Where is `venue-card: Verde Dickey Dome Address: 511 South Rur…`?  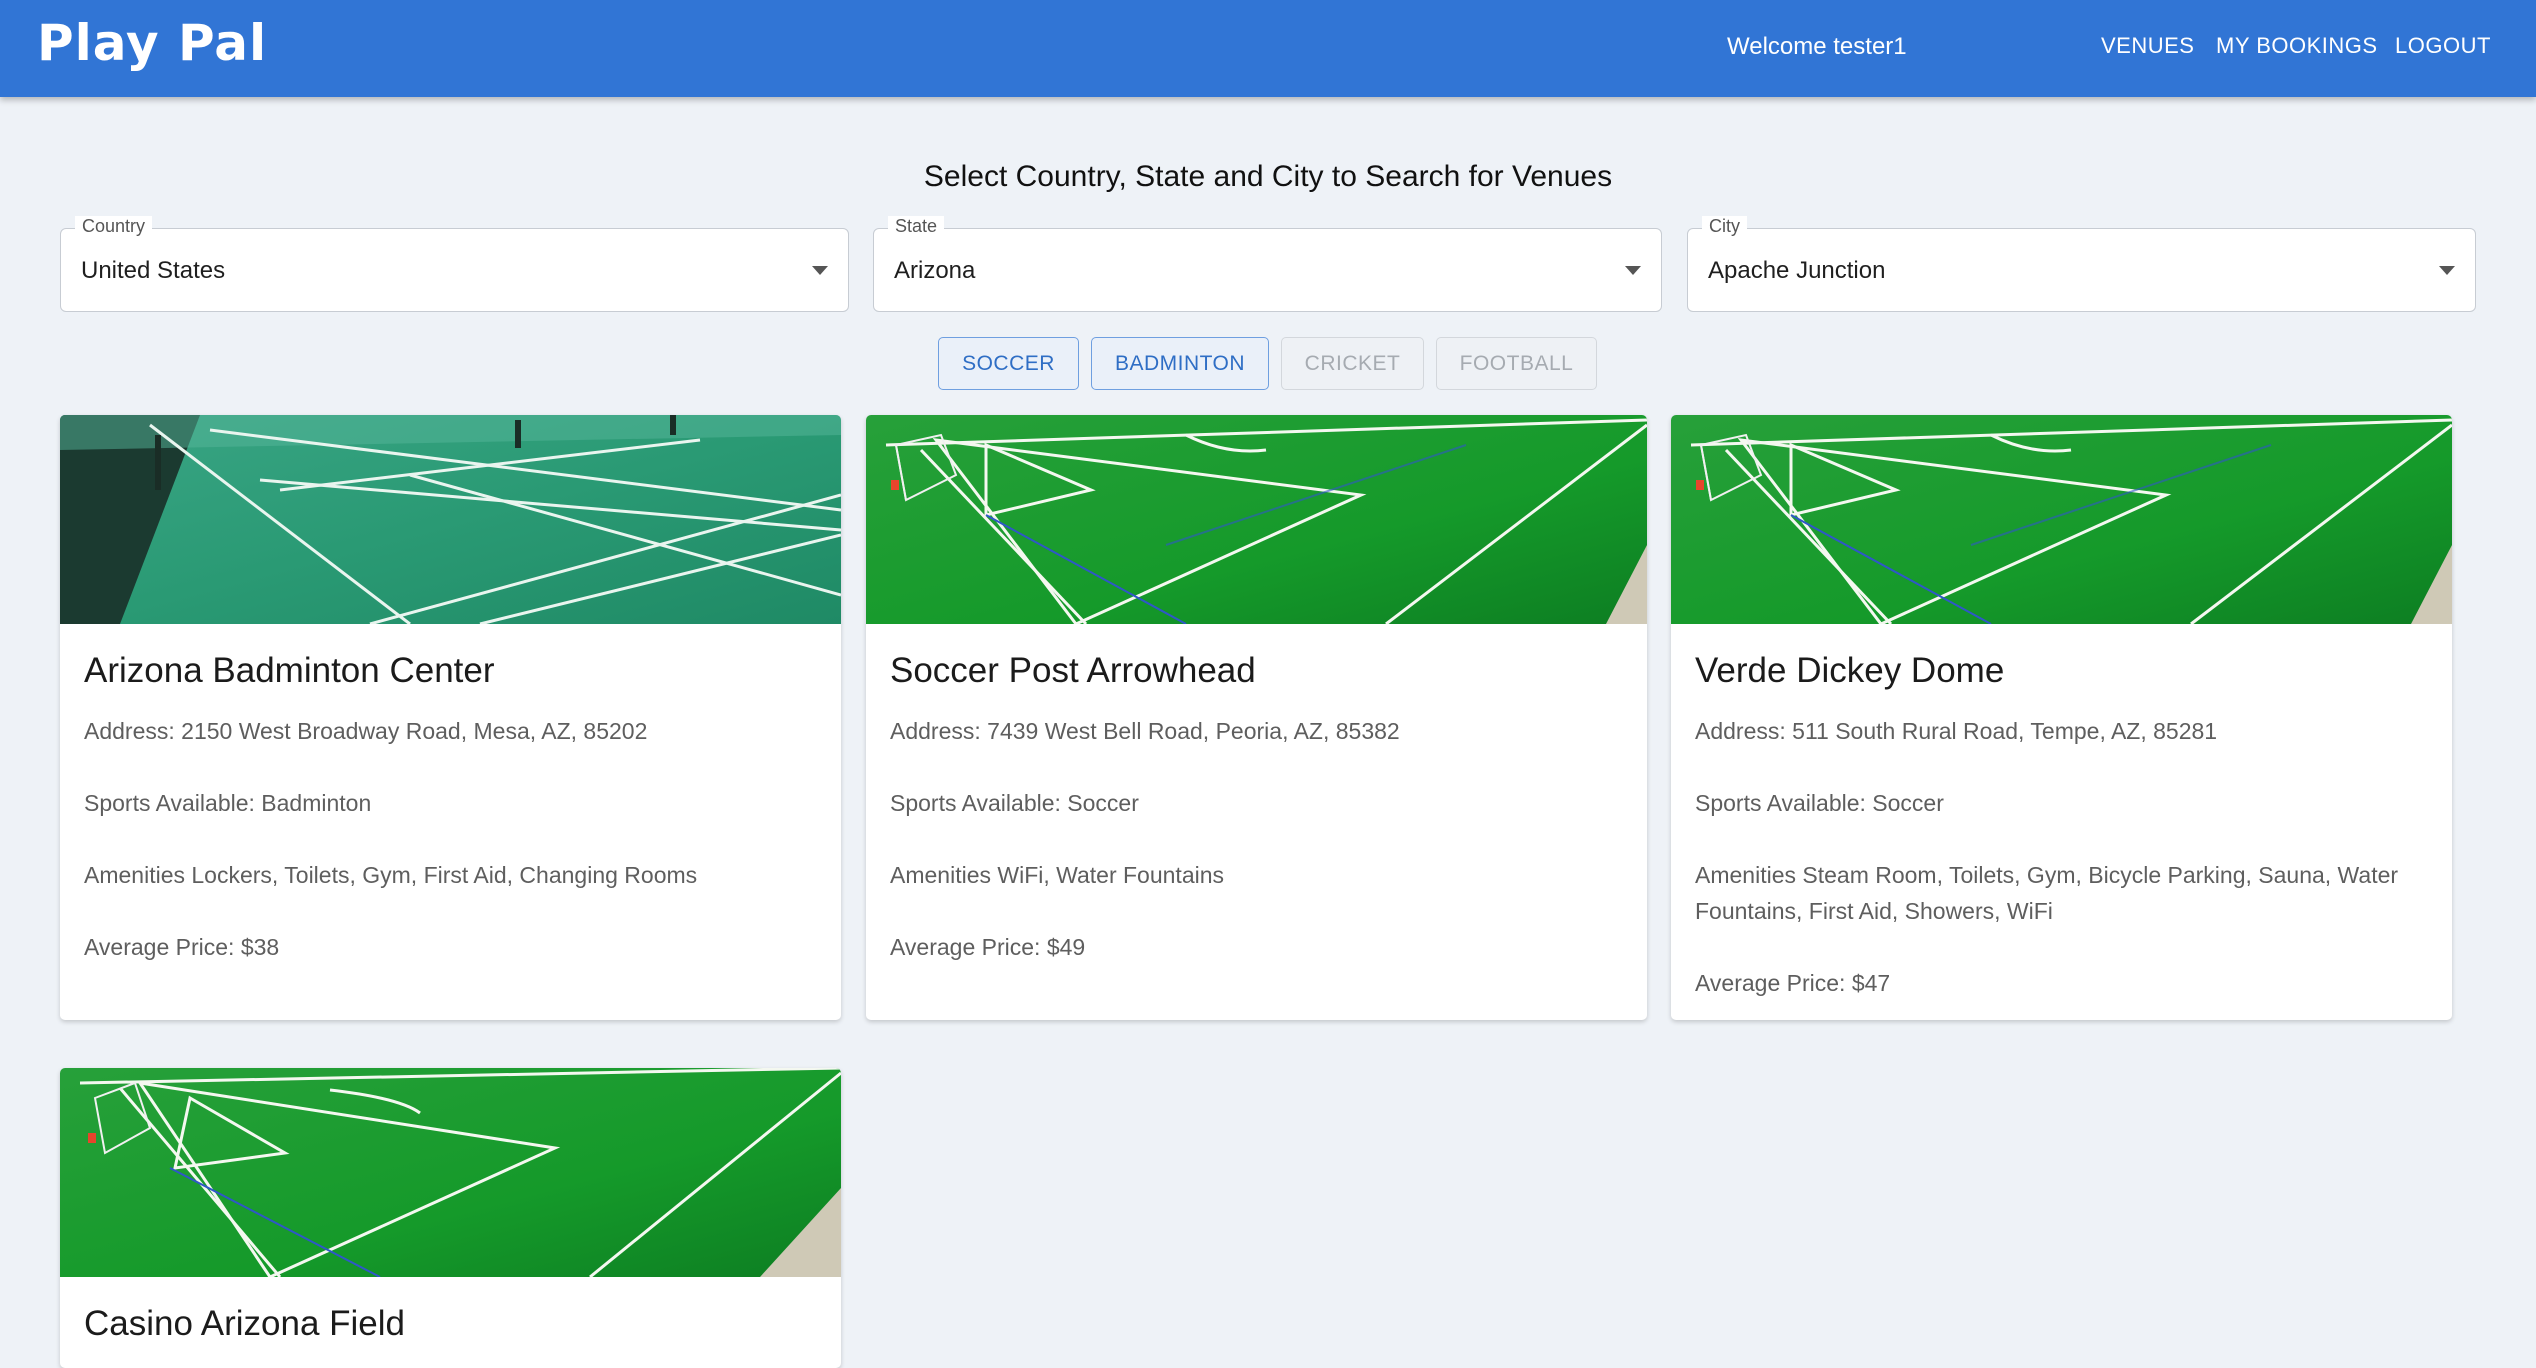 venue-card: Verde Dickey Dome Address: 511 South Rur… is located at coordinates (2061, 717).